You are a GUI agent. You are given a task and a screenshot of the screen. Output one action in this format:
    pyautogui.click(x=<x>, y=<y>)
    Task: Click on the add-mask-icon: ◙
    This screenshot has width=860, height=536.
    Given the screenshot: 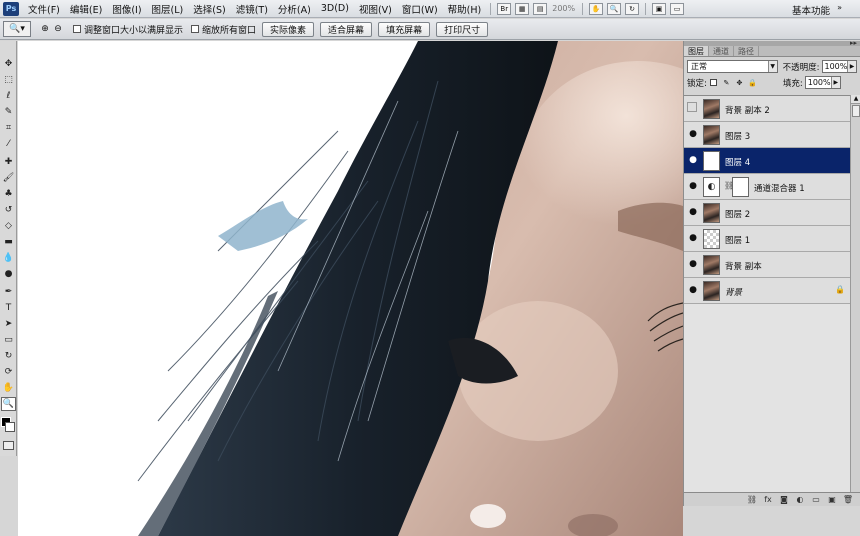 What is the action you would take?
    pyautogui.click(x=784, y=500)
    